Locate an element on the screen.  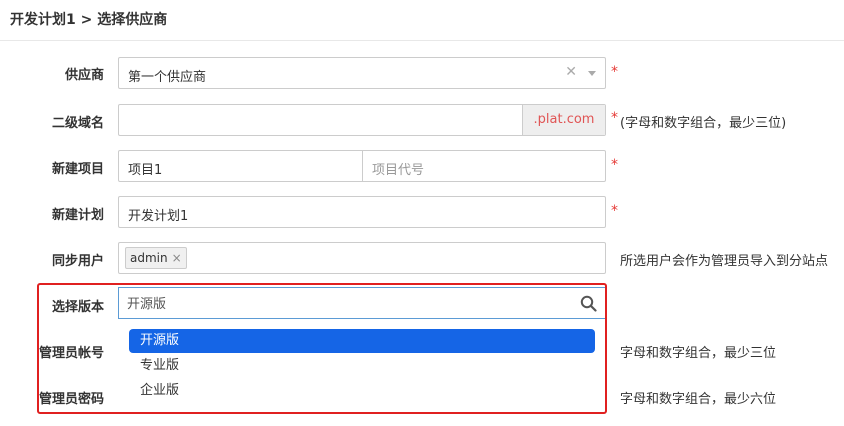
domain-field: .plat.com is located at coordinates (362, 120).